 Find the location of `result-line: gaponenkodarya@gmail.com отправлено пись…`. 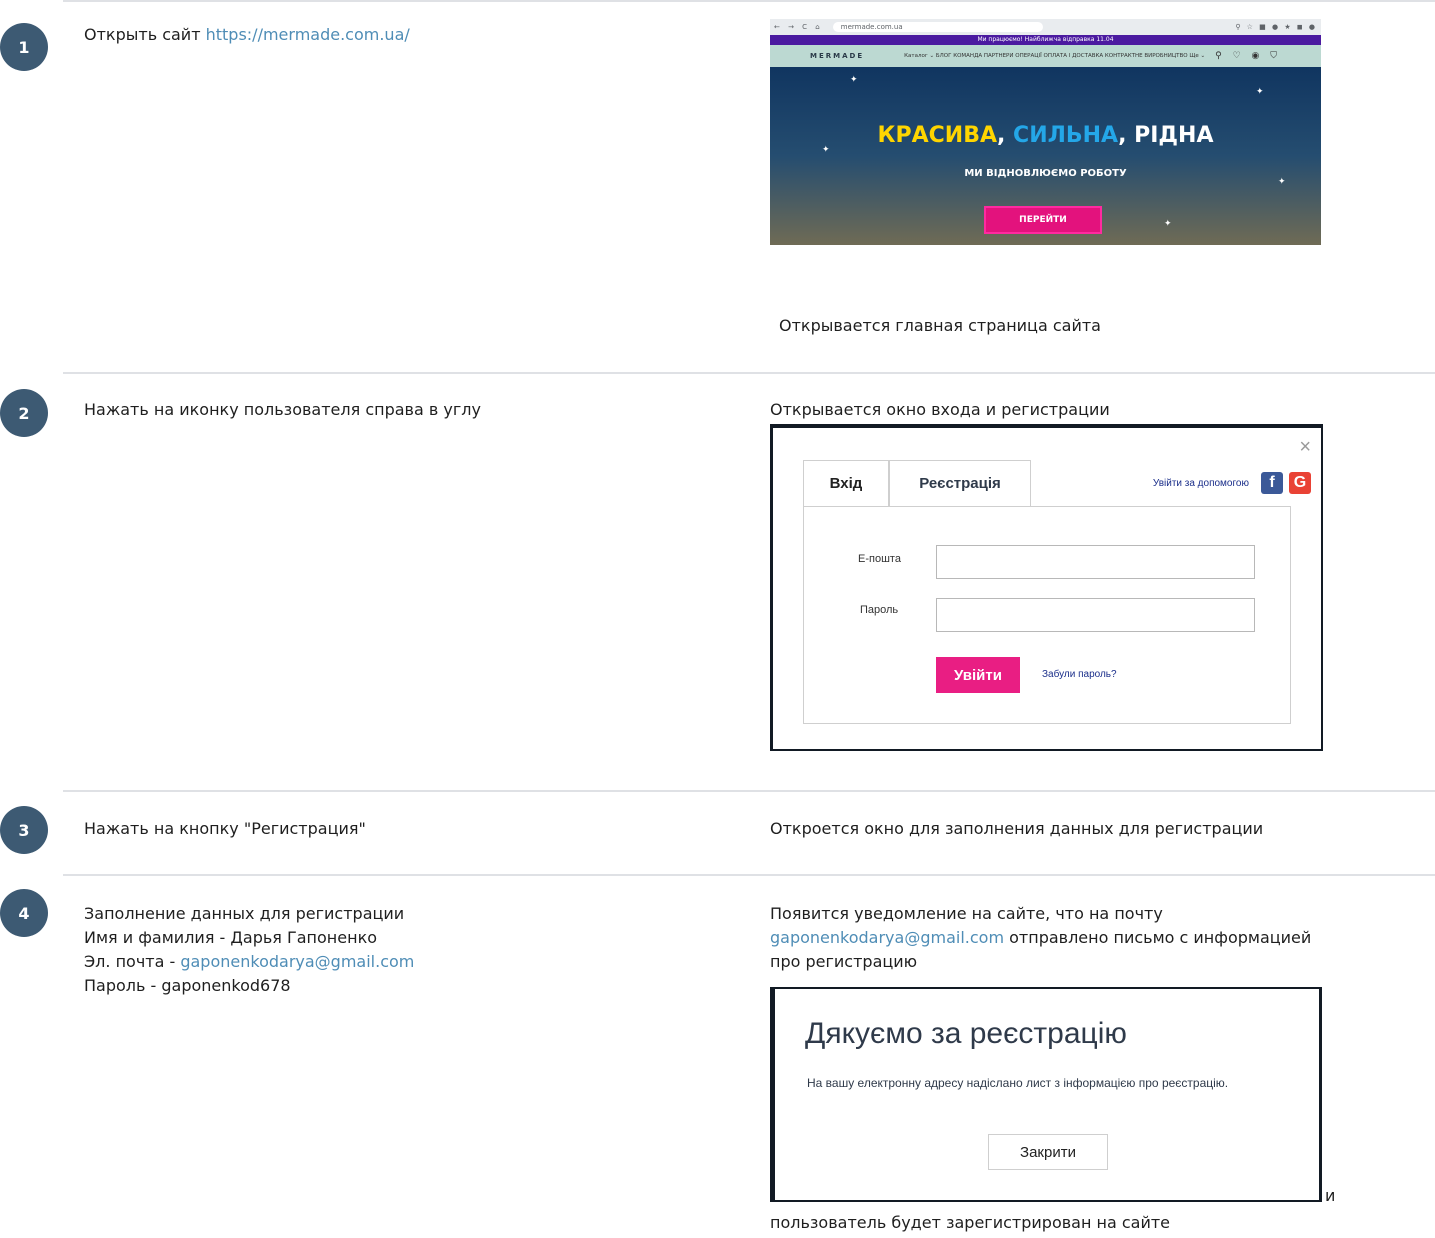

result-line: gaponenkodarya@gmail.com отправлено пись… is located at coordinates (1040, 938).